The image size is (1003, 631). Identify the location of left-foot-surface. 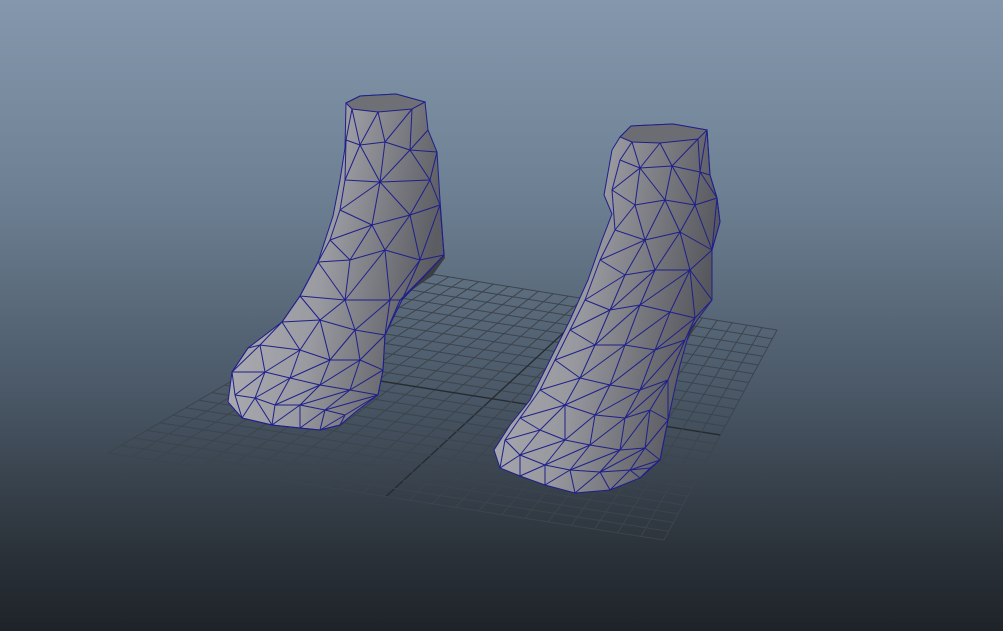
(336, 262).